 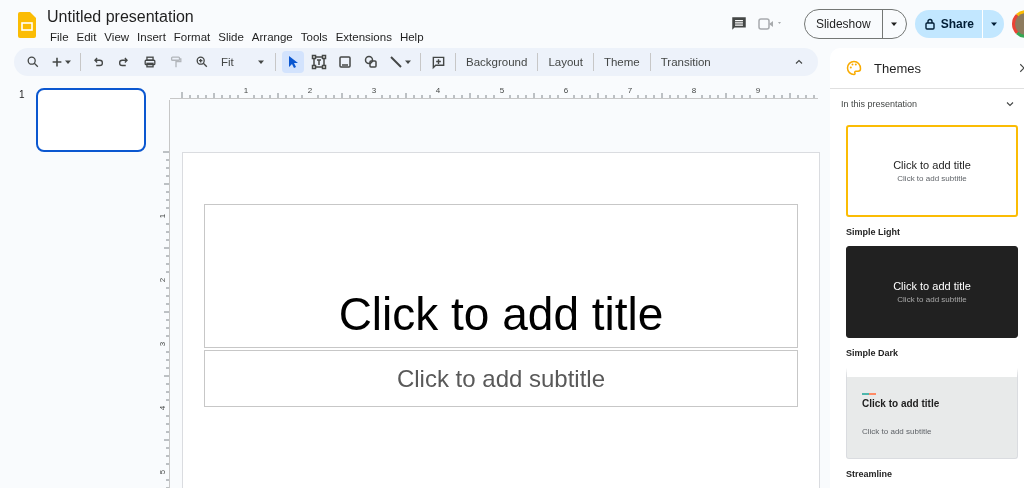 What do you see at coordinates (272, 37) in the screenshot?
I see `menu-item: Arrange` at bounding box center [272, 37].